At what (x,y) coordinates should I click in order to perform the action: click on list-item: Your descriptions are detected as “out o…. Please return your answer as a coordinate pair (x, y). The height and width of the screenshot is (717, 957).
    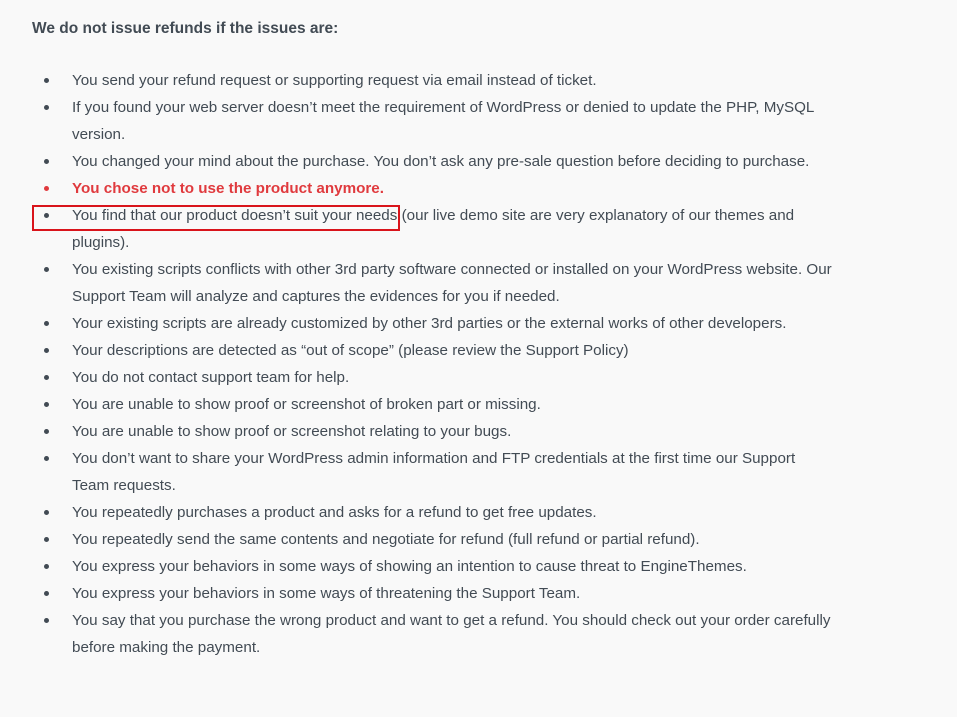
    Looking at the image, I should click on (438, 350).